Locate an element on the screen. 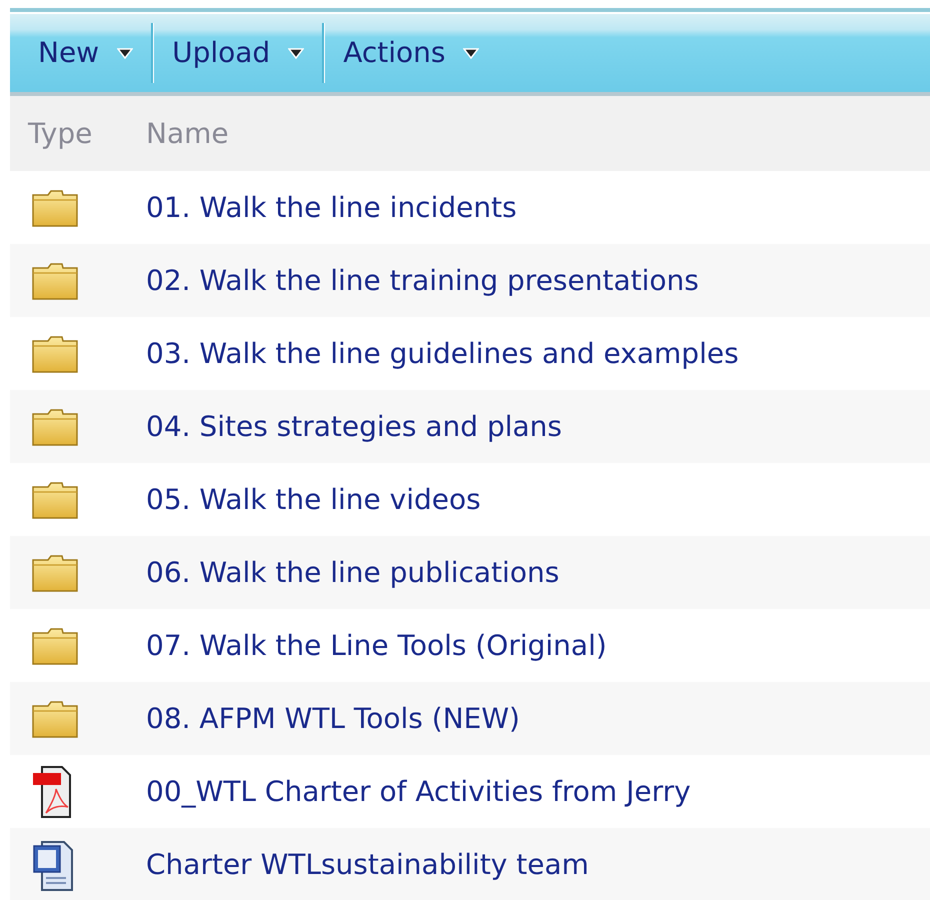 This screenshot has height=900, width=930. toolbar-menu-button: Actions is located at coordinates (411, 53).